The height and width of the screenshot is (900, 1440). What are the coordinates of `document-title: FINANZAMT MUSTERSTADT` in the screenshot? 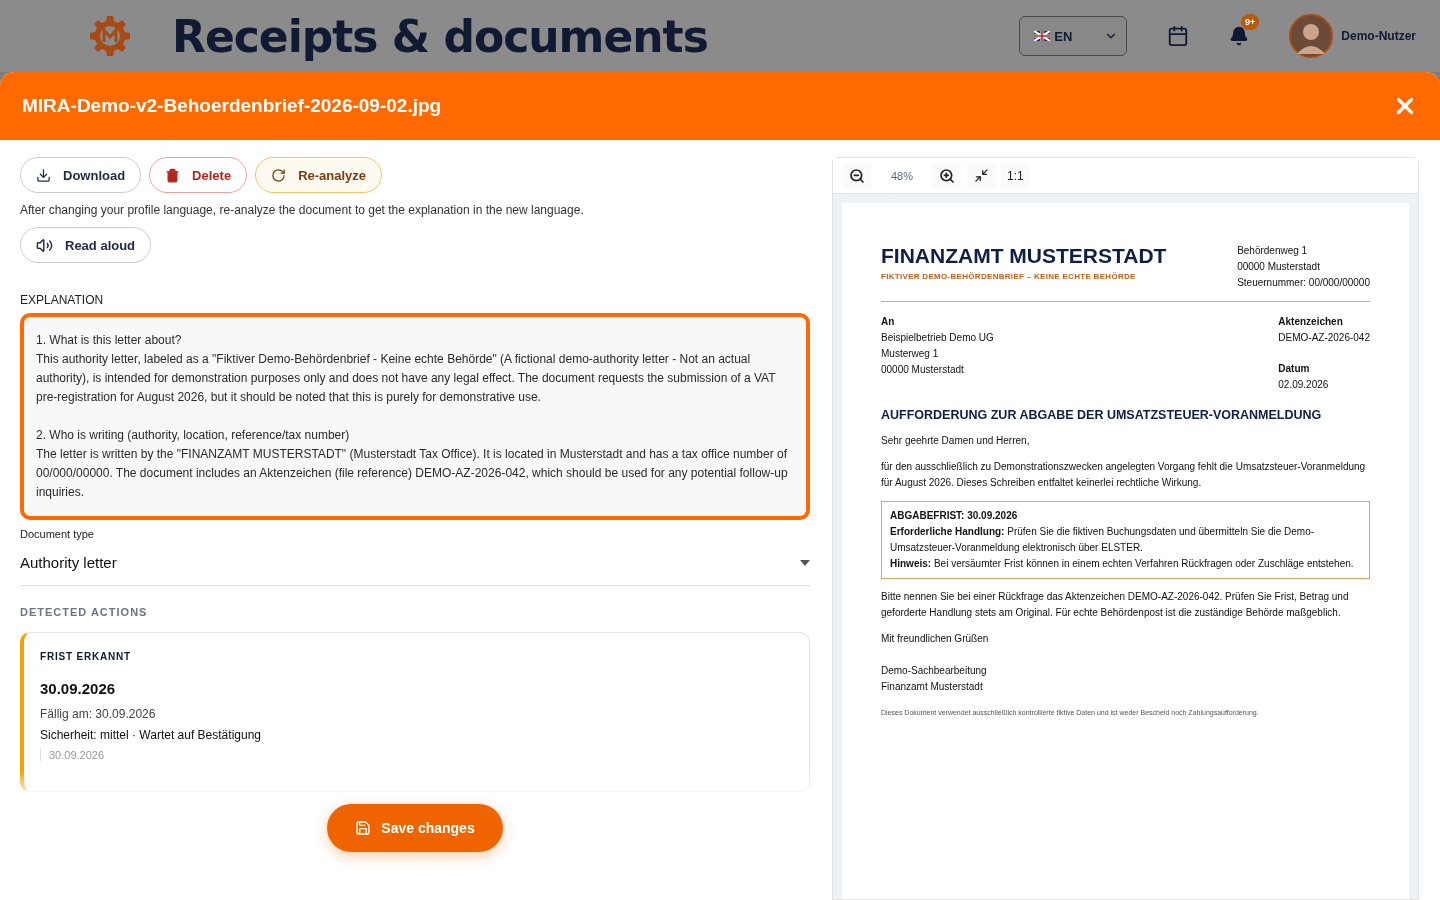 It's located at (1024, 256).